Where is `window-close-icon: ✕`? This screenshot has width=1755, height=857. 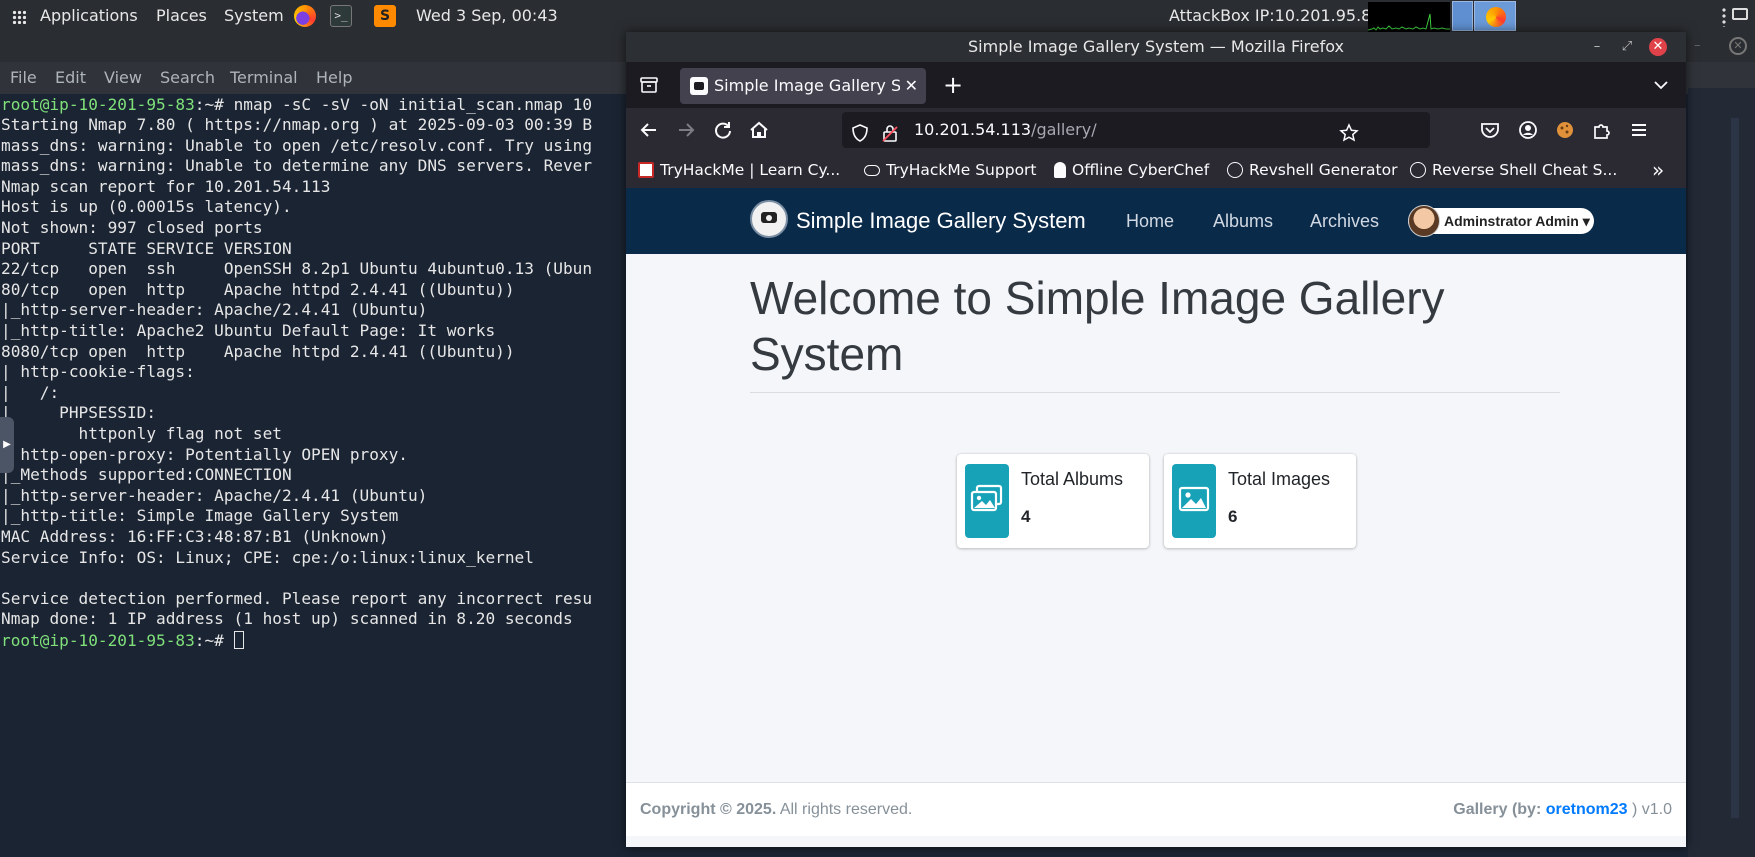
window-close-icon: ✕ is located at coordinates (1658, 47).